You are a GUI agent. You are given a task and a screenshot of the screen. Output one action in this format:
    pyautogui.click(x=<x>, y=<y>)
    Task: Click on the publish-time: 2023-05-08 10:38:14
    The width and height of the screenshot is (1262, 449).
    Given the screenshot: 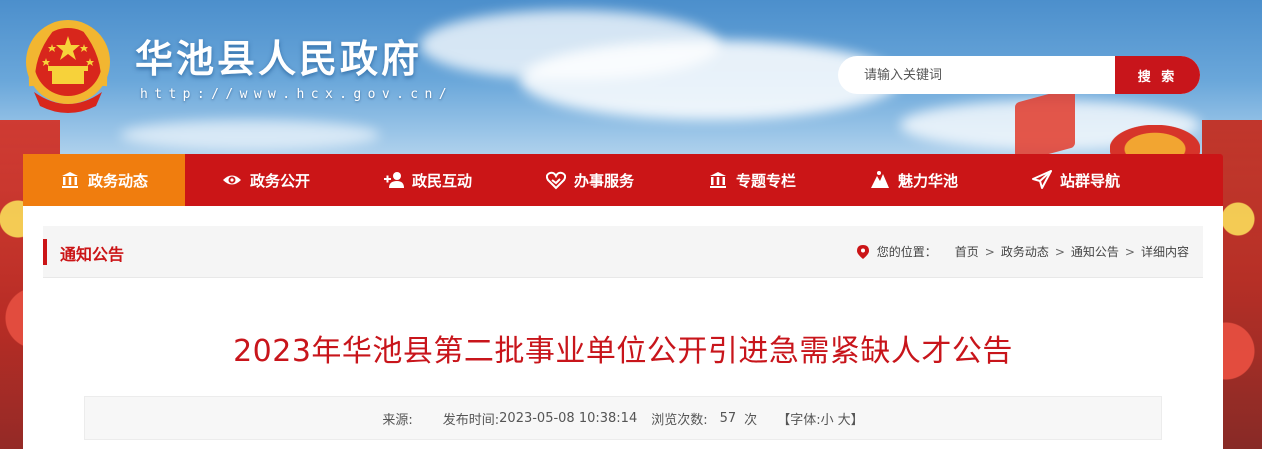 What is the action you would take?
    pyautogui.click(x=568, y=418)
    